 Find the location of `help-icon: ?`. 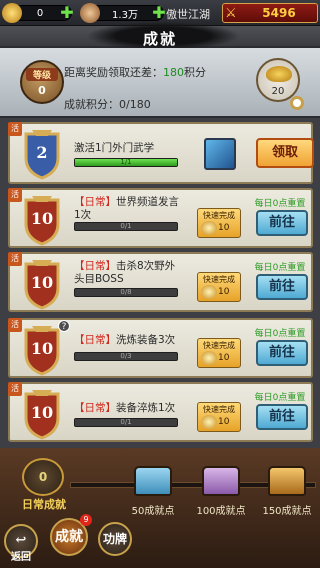

help-icon: ? is located at coordinates (64, 326).